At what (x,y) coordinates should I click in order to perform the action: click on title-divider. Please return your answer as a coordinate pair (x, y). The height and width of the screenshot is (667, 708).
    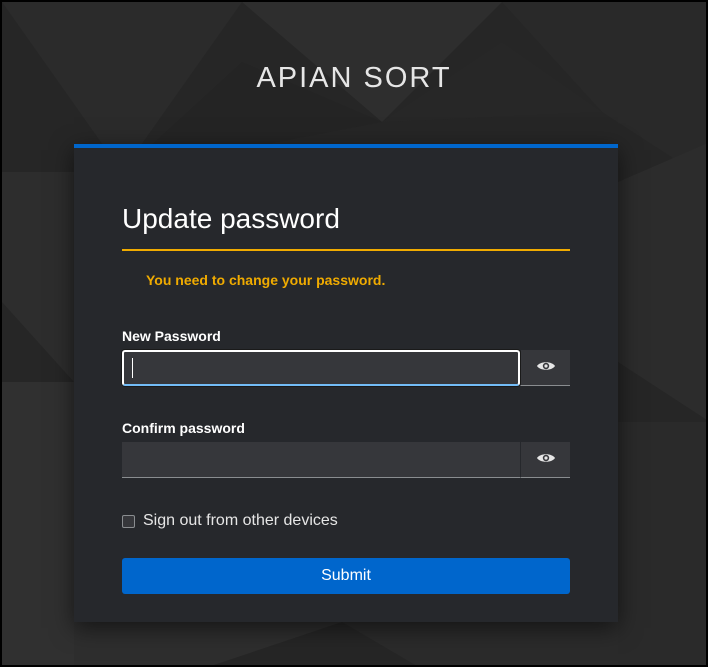
    Looking at the image, I should click on (346, 250).